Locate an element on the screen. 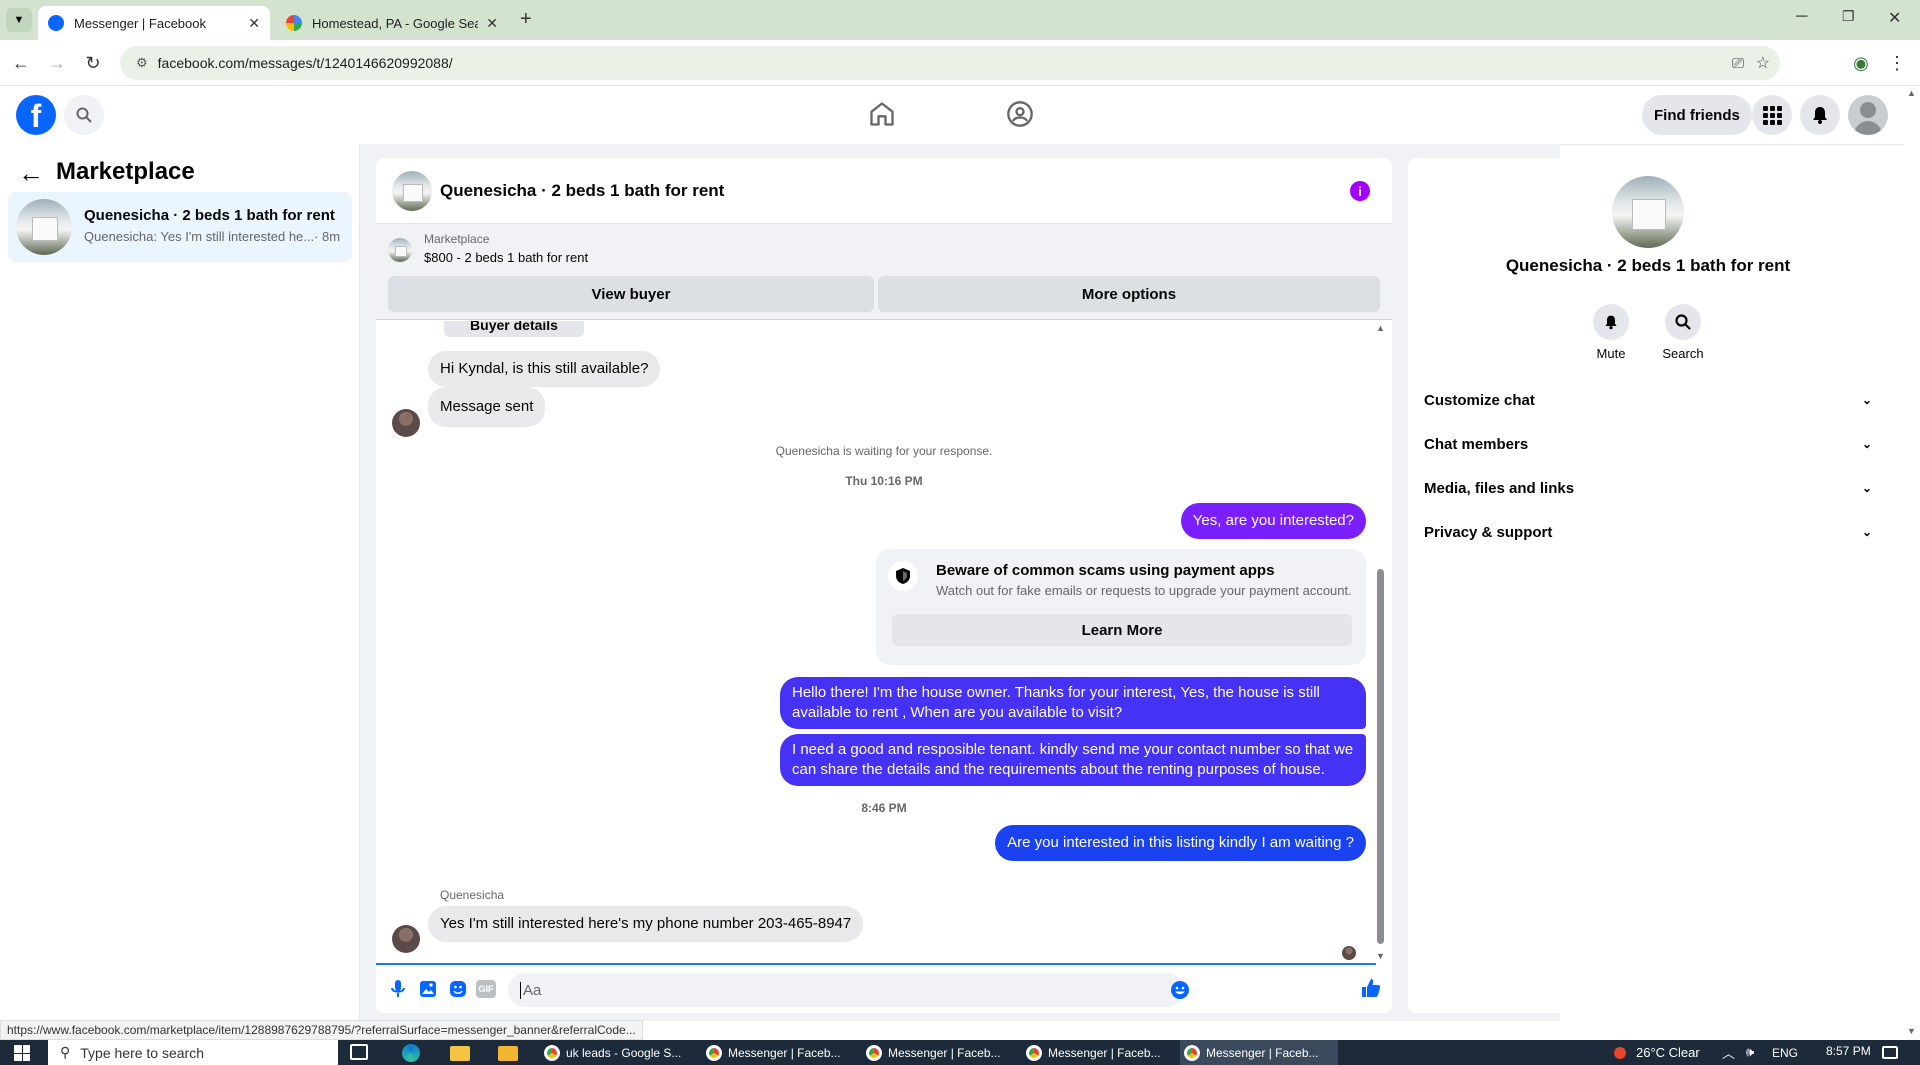  tab-search-dropdown-icon: ▼ is located at coordinates (19, 20).